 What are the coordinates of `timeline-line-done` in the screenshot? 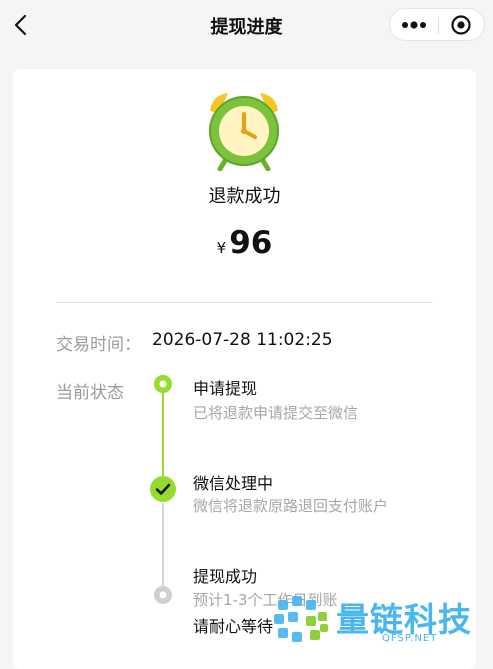 It's located at (163, 438).